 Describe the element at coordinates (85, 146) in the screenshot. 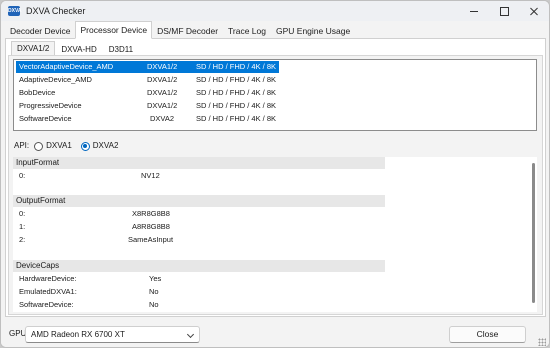

I see `radio-dxva2` at that location.